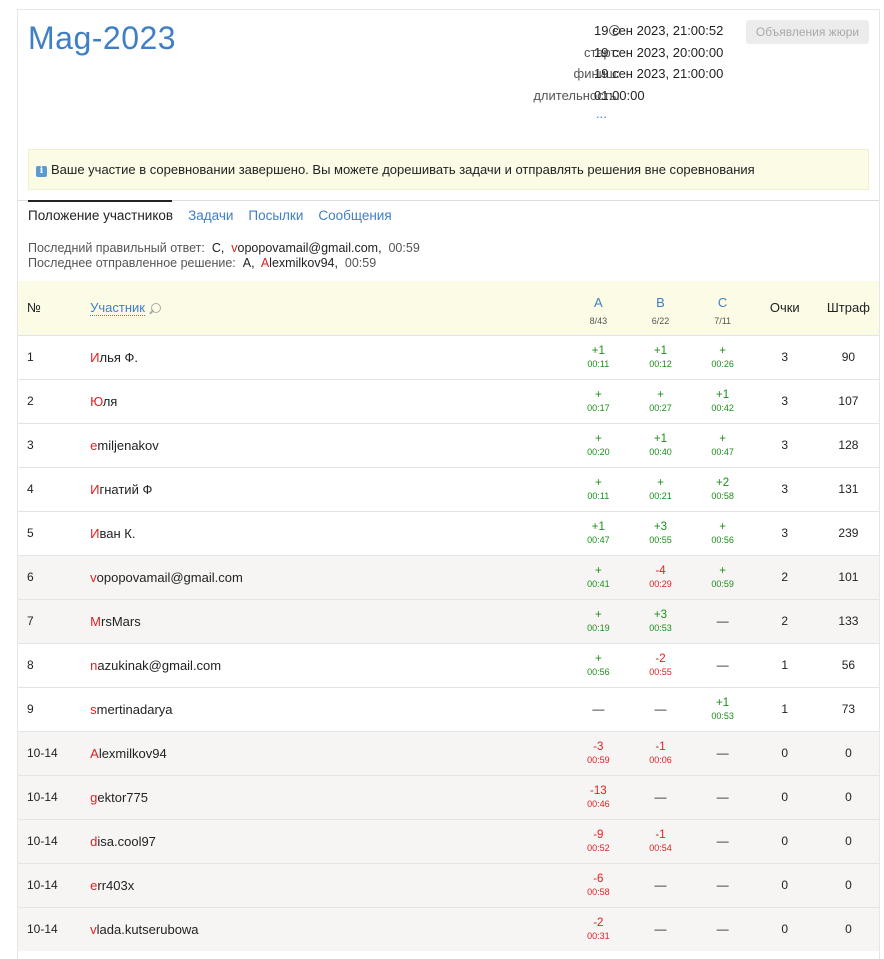 The height and width of the screenshot is (959, 884). I want to click on problem-result: +1 00:47, so click(598, 532).